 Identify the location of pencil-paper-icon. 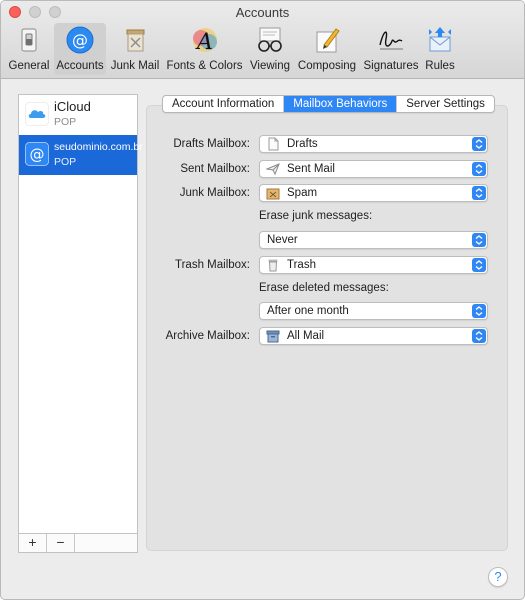
(328, 40).